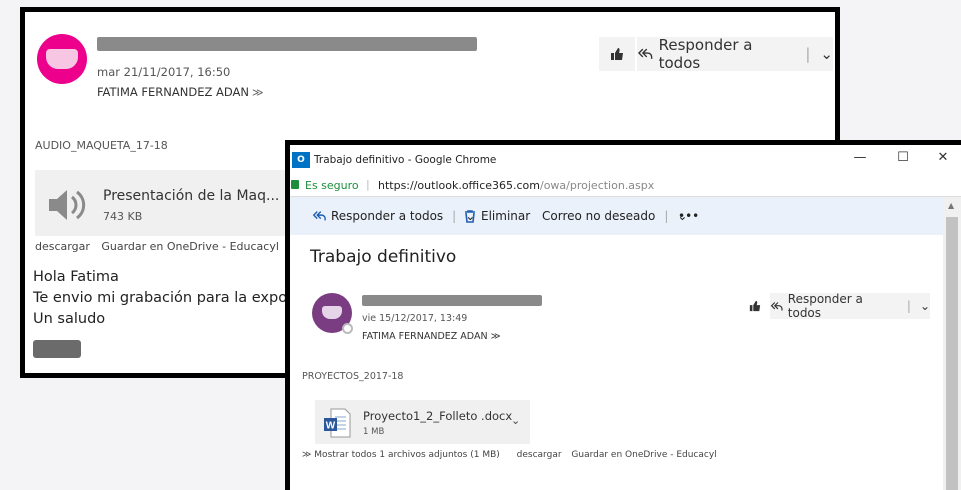 Image resolution: width=961 pixels, height=490 pixels. I want to click on scrollbar: ▲, so click(952, 343).